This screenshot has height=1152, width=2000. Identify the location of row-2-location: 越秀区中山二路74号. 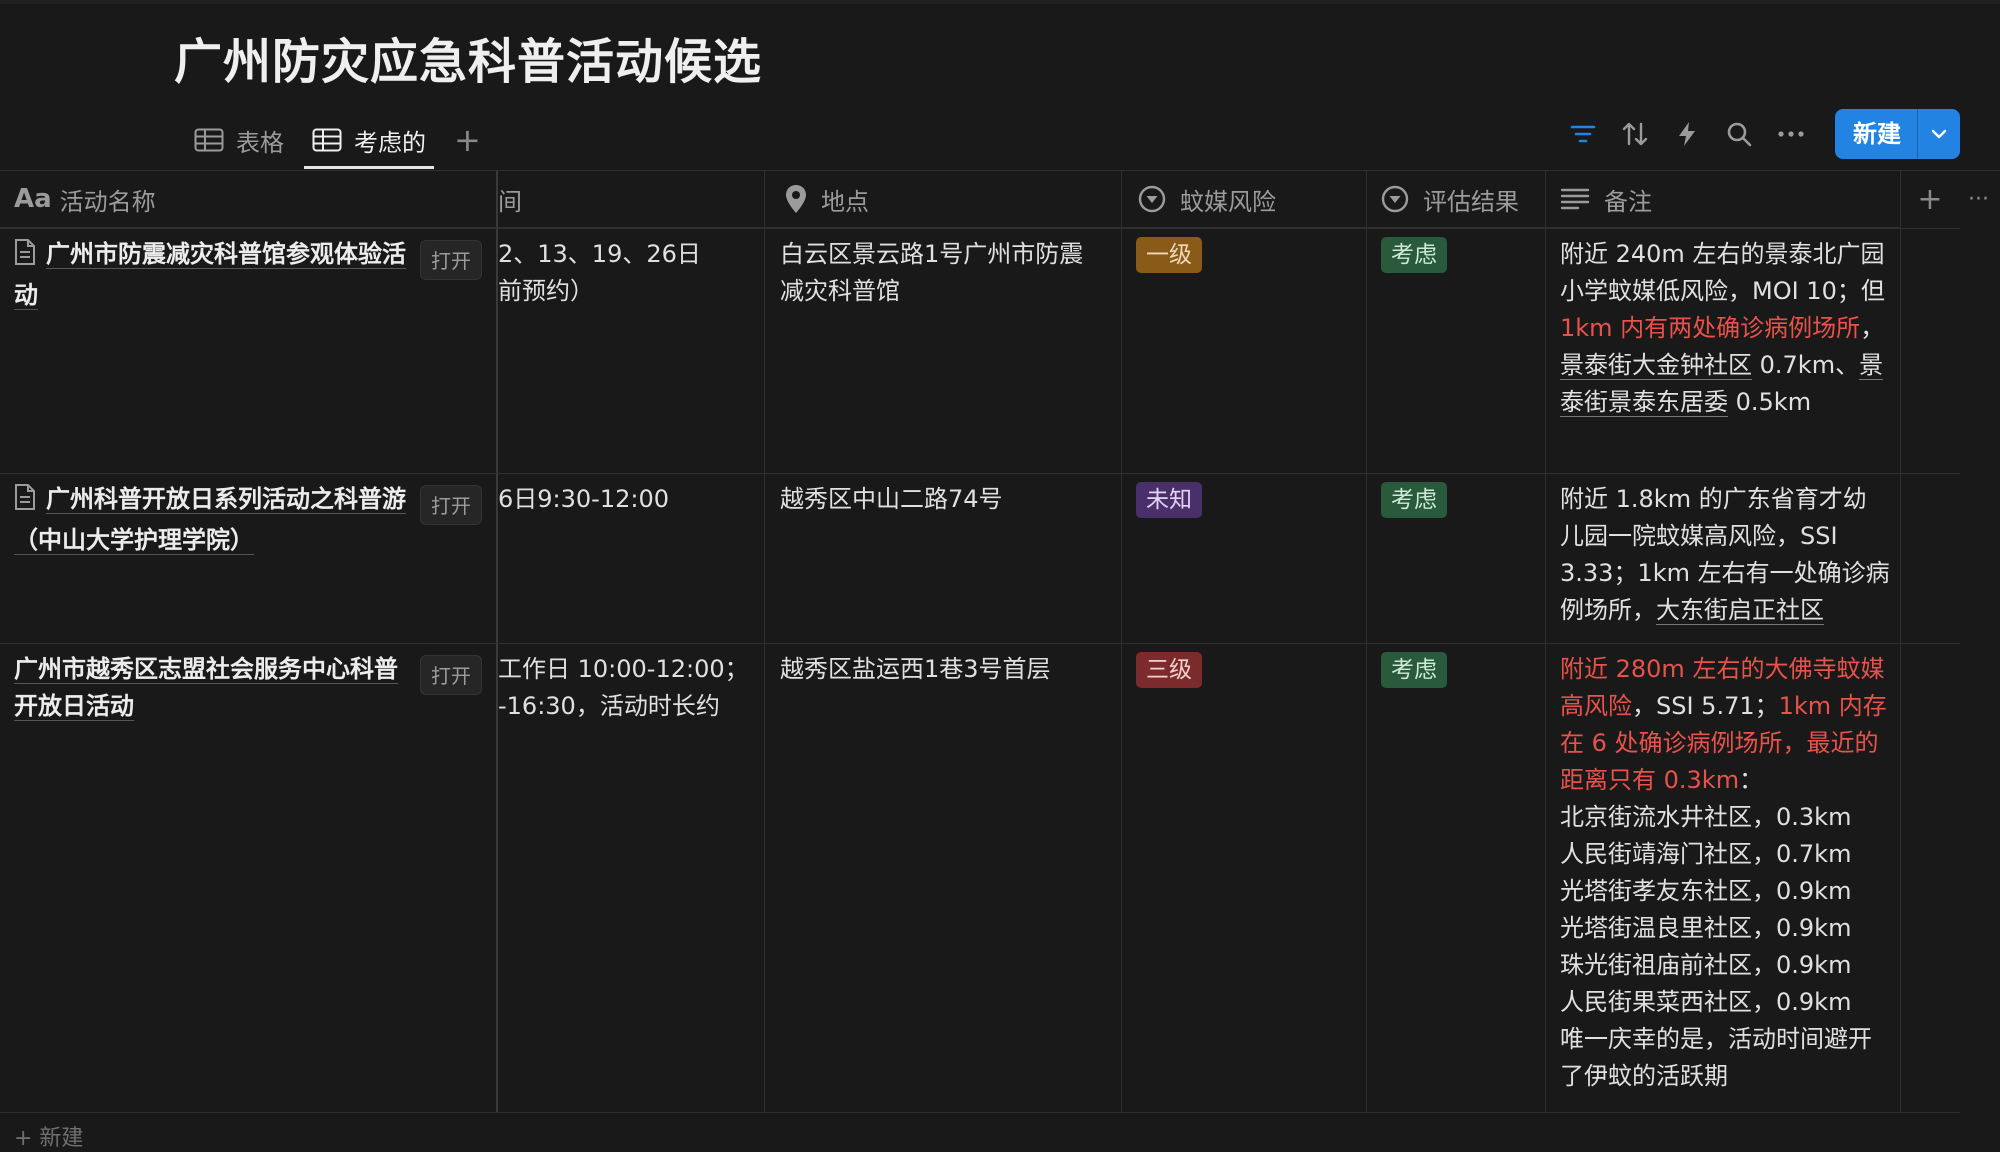
(940, 499).